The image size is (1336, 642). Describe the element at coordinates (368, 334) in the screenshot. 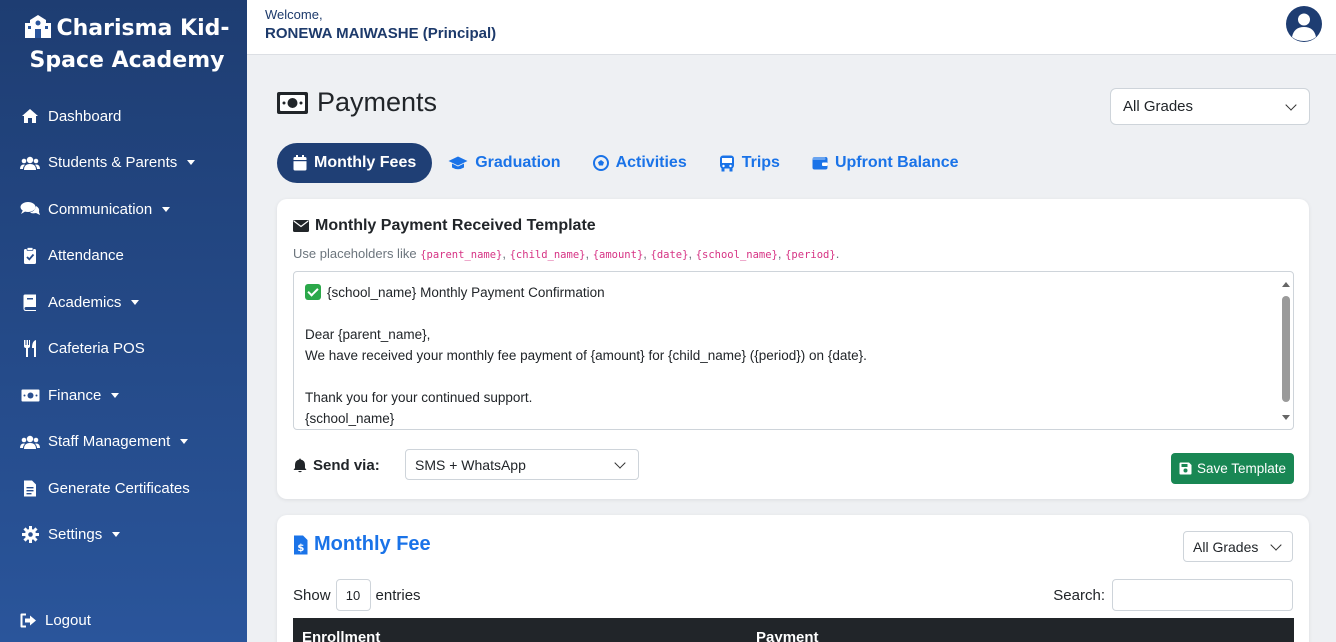

I see `message-line: Dear {parent_name},` at that location.